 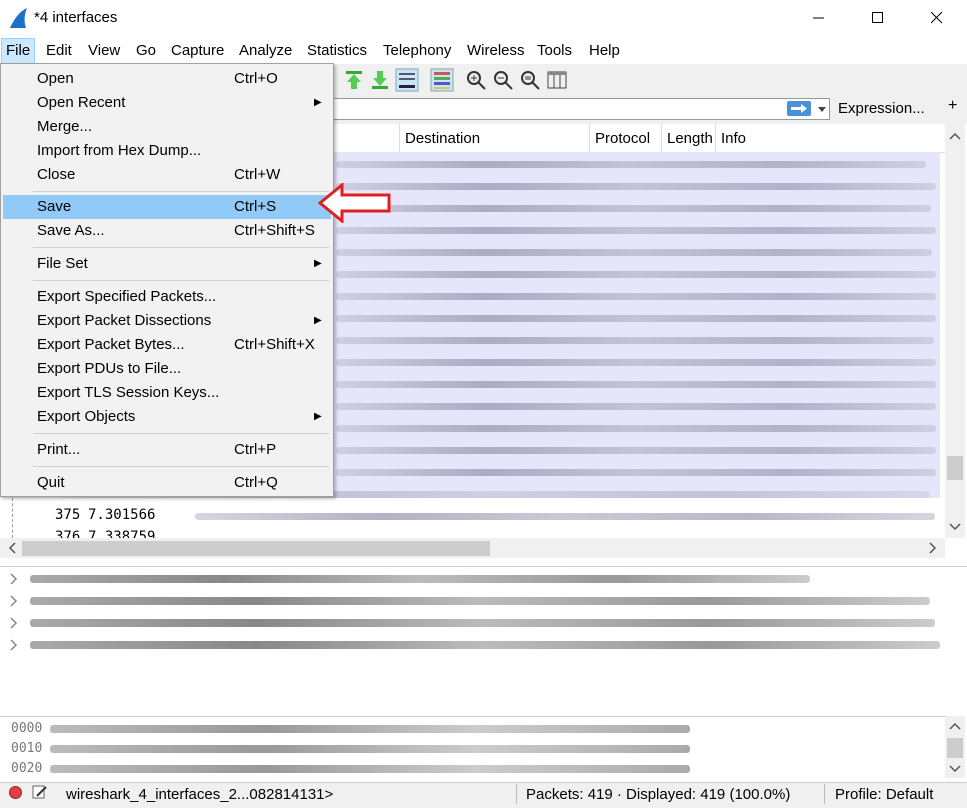 What do you see at coordinates (167, 207) in the screenshot?
I see `menu-item-save: Save Ctrl+S` at bounding box center [167, 207].